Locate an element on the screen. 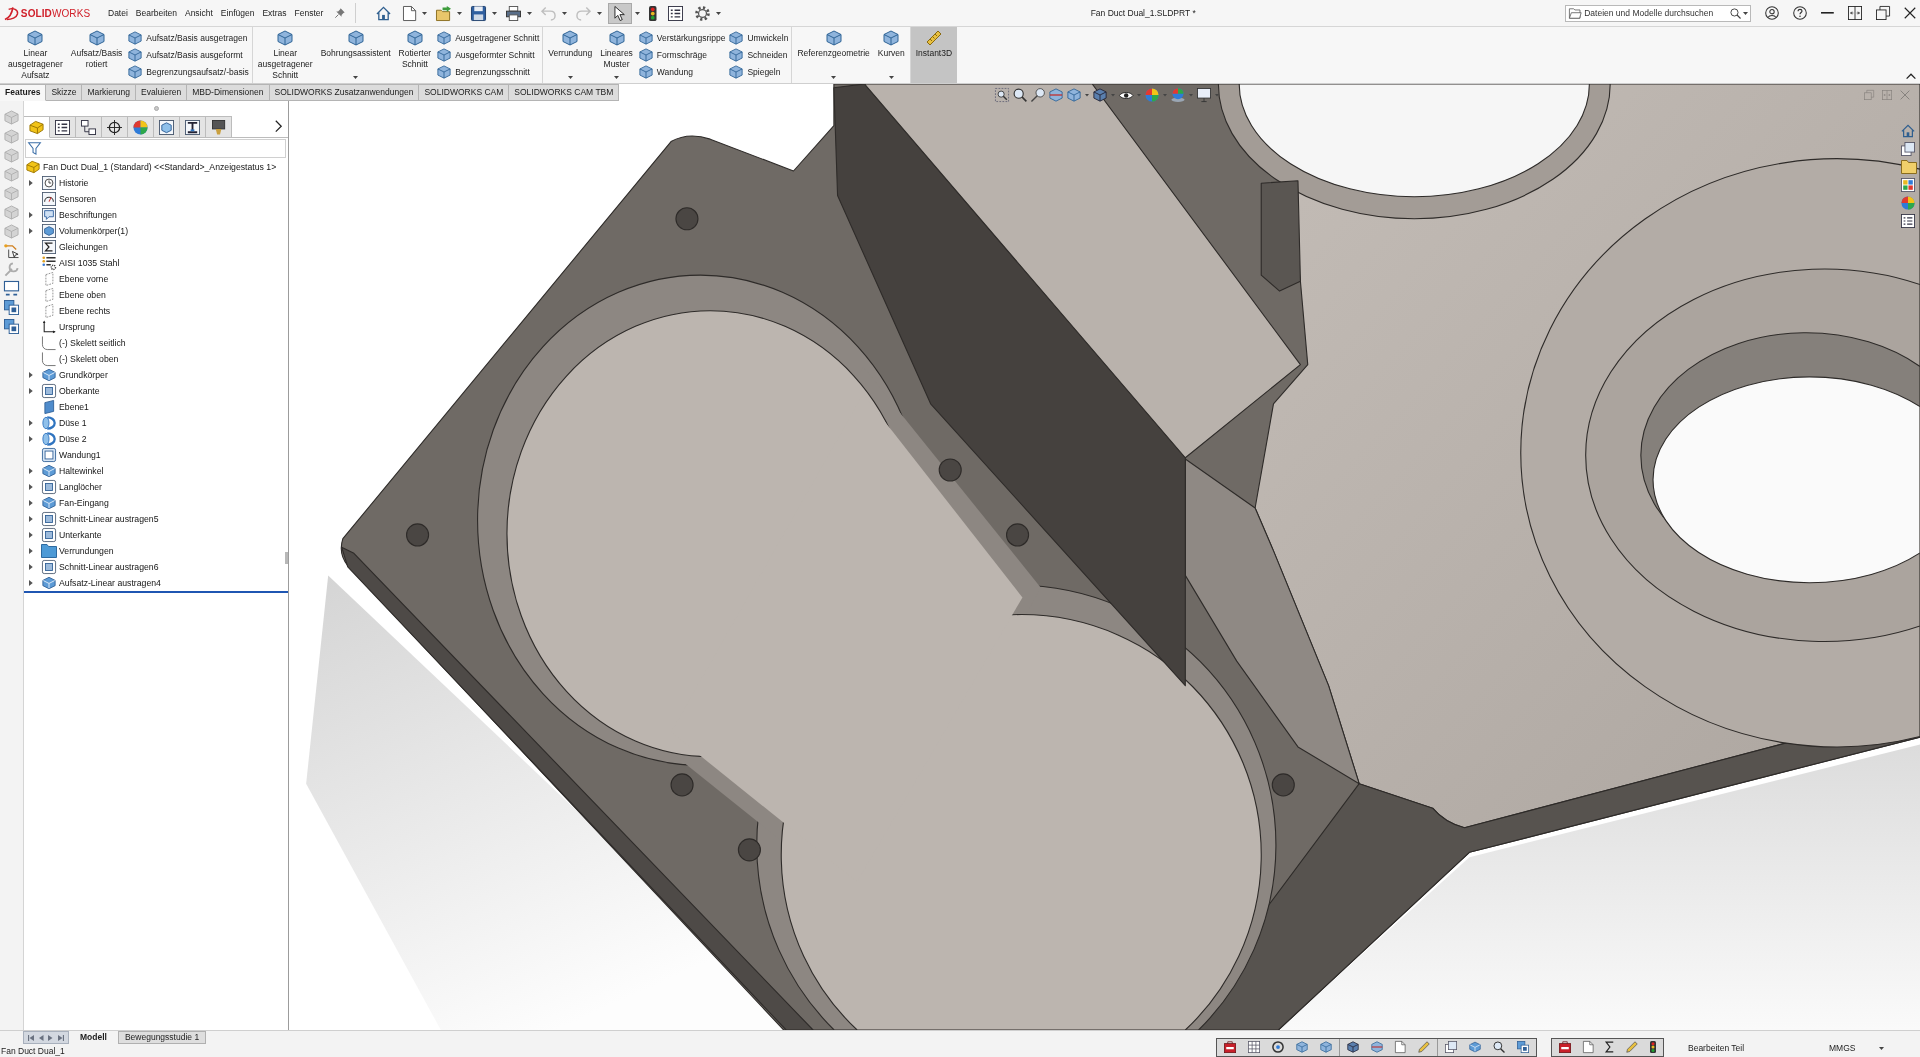  tree-item: Historie is located at coordinates (65, 183).